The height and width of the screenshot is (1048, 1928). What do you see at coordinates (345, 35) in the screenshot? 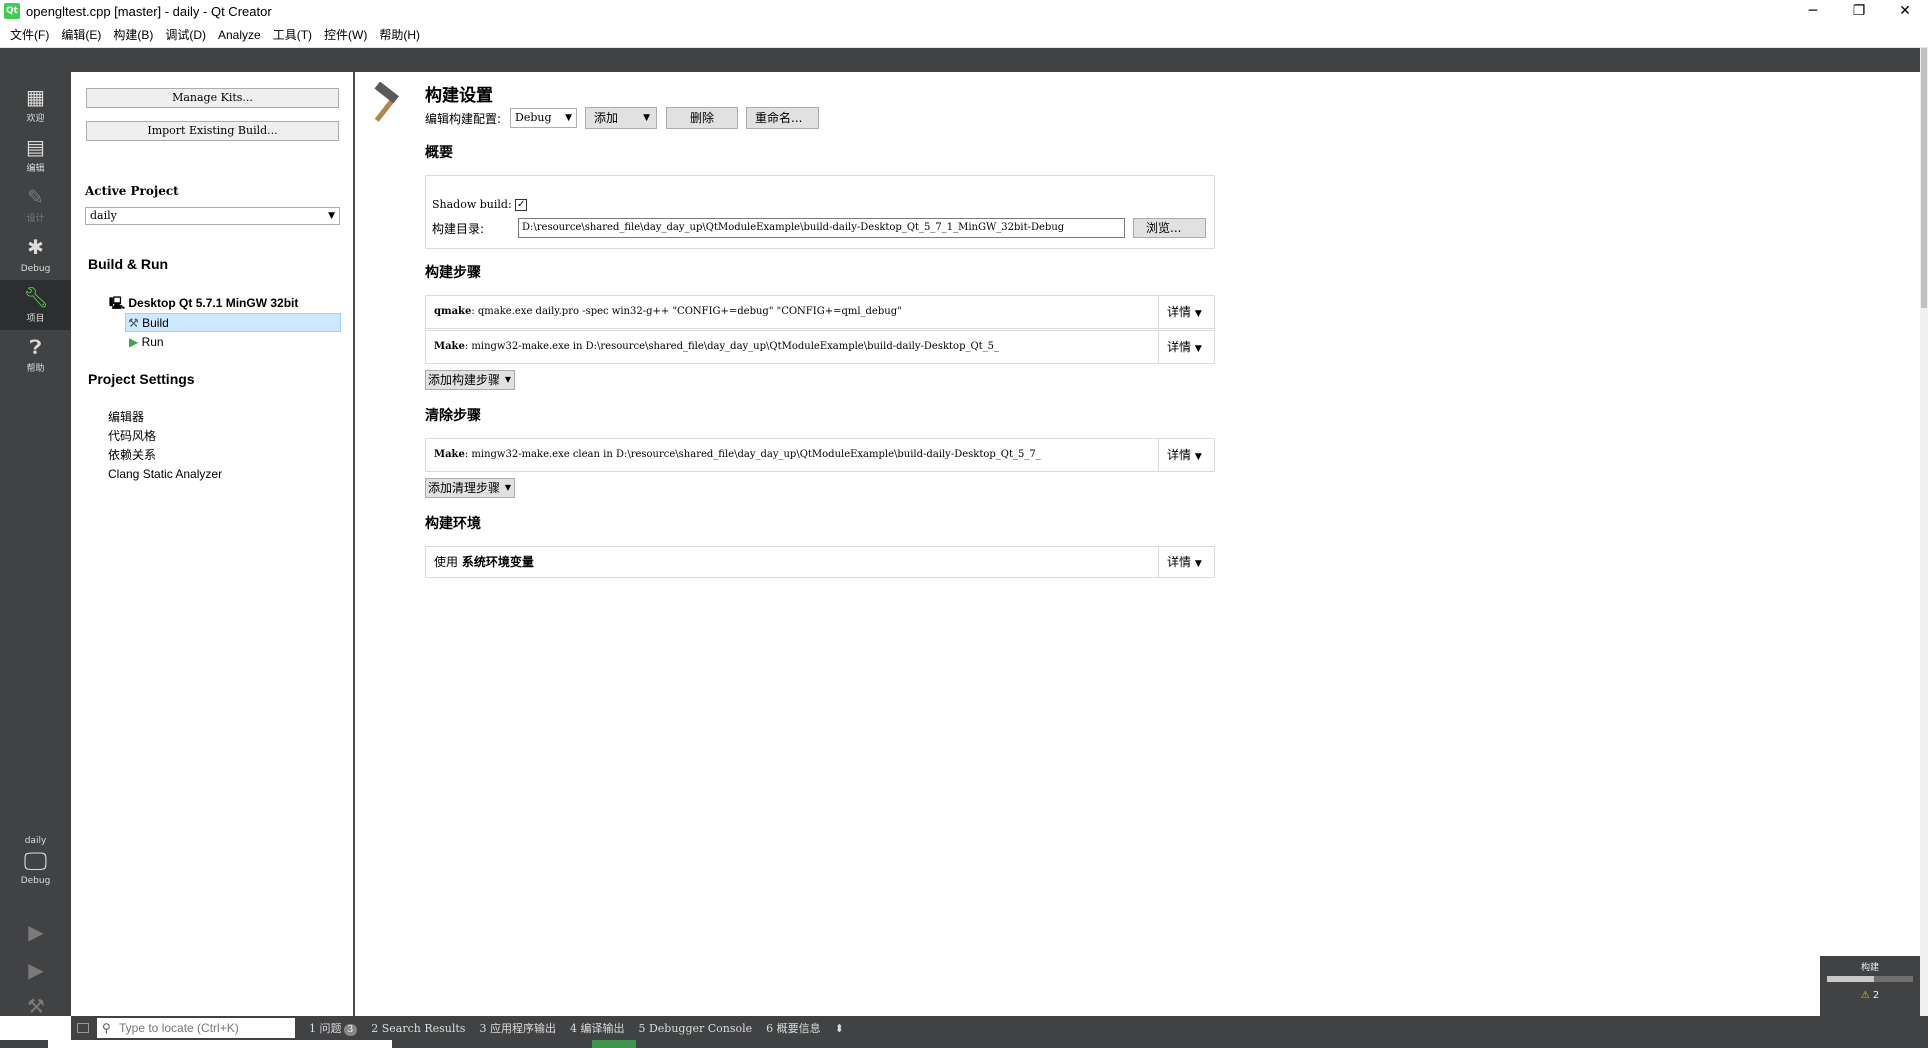
I see `menu-window: 控件(W)` at bounding box center [345, 35].